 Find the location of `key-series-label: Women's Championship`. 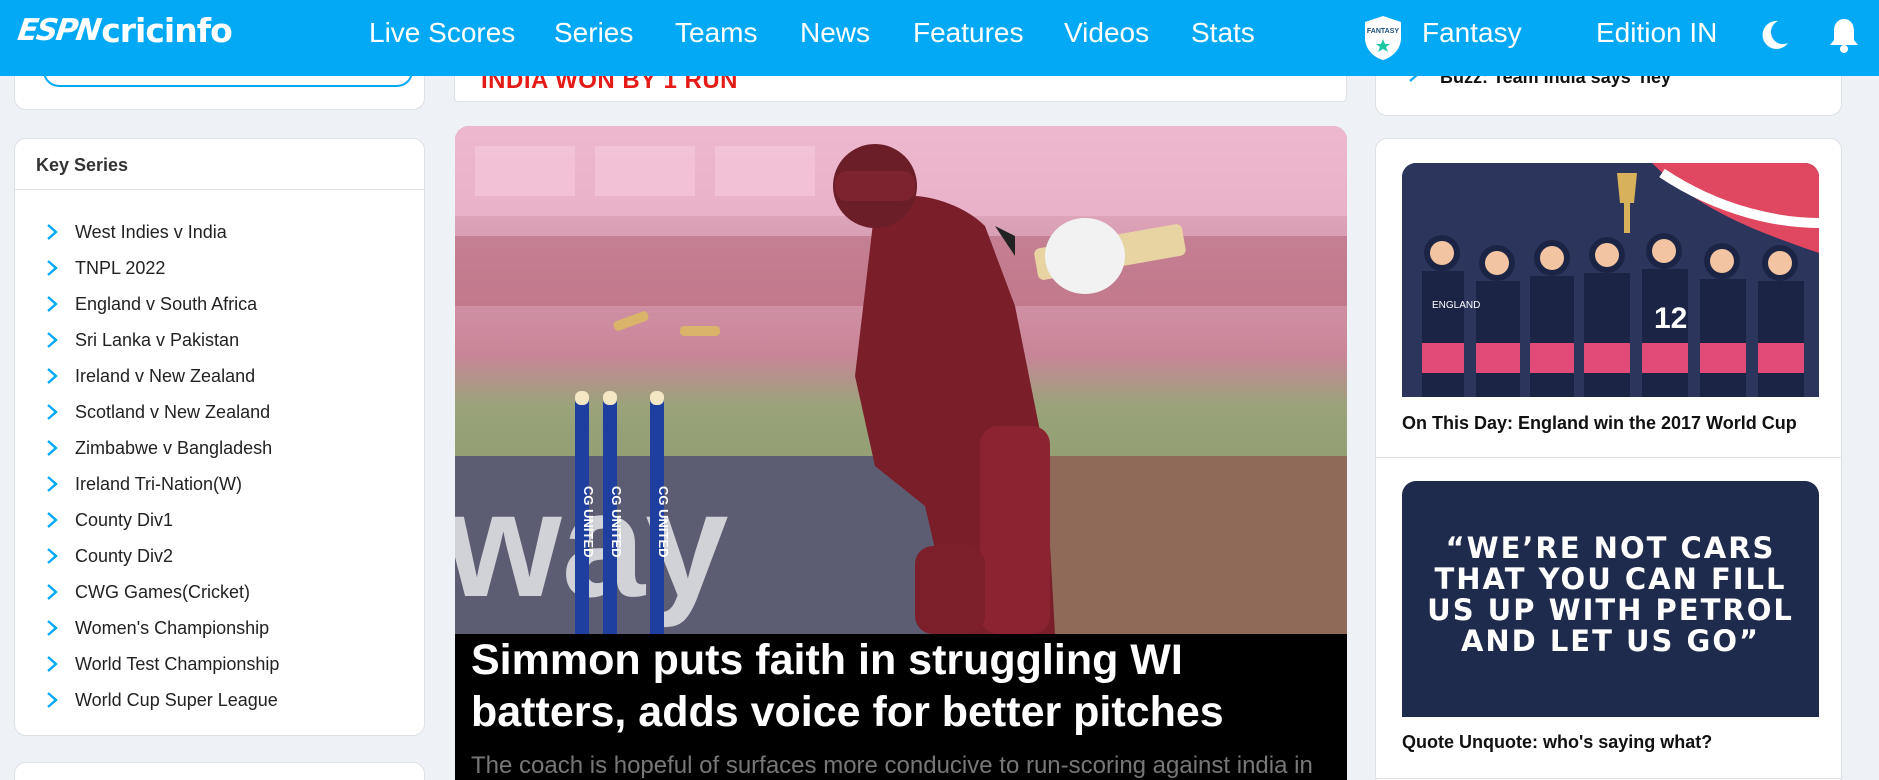

key-series-label: Women's Championship is located at coordinates (172, 627).